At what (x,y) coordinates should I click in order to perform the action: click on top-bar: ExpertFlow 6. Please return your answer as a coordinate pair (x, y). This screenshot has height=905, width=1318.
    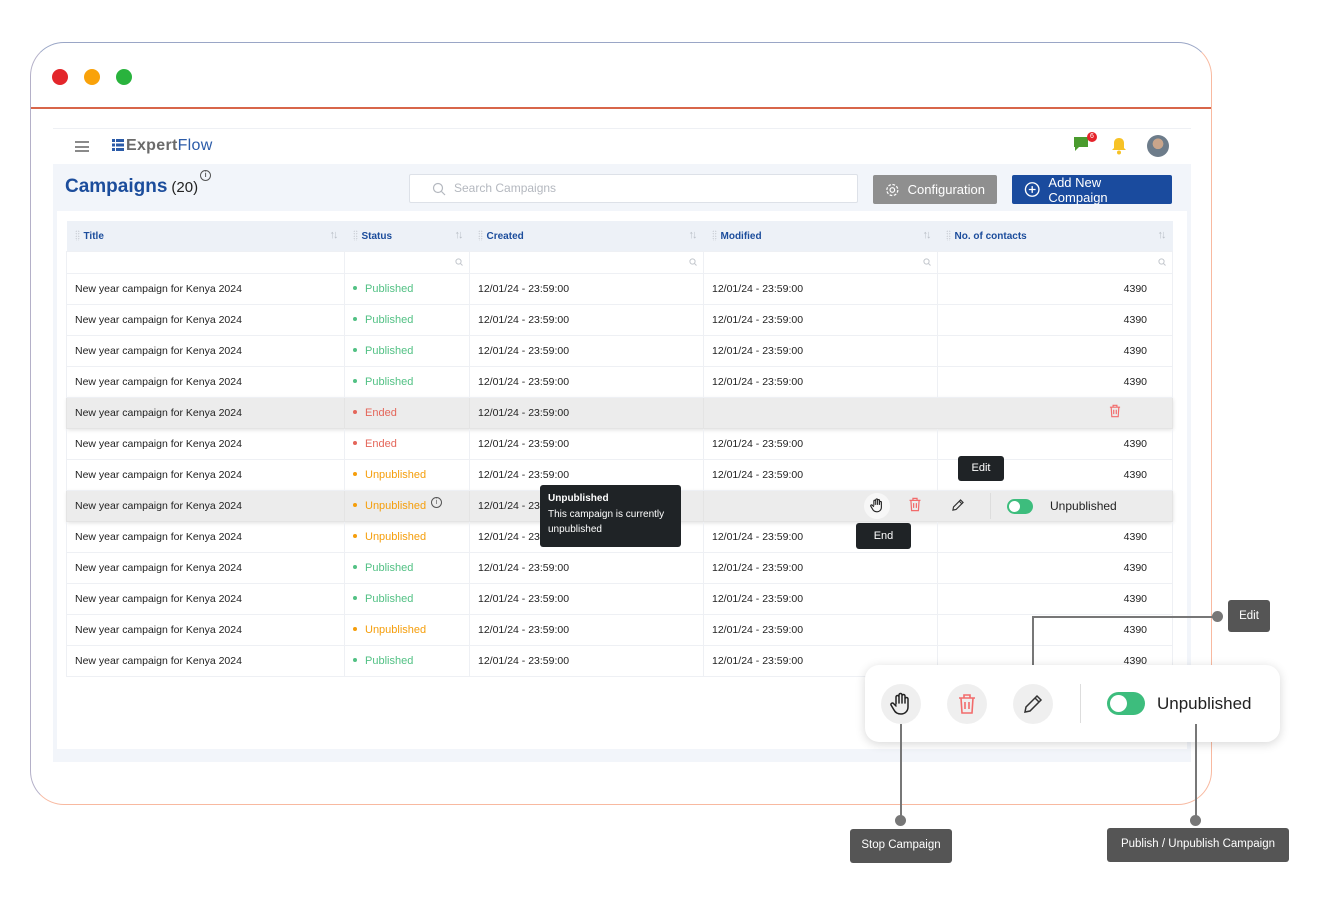
    Looking at the image, I should click on (622, 146).